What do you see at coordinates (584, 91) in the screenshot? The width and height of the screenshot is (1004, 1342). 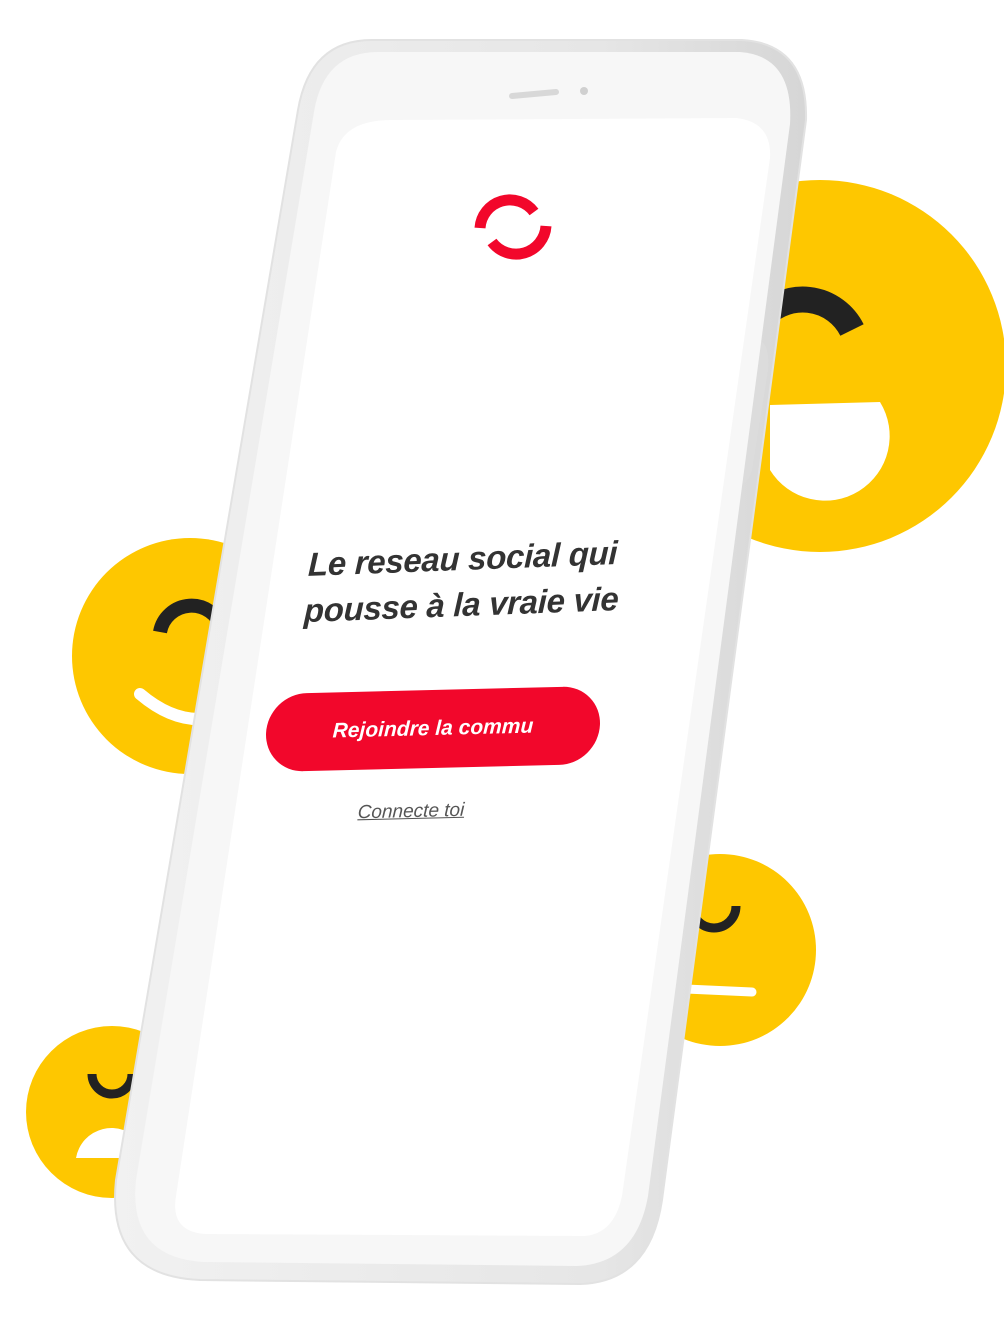 I see `front-camera` at bounding box center [584, 91].